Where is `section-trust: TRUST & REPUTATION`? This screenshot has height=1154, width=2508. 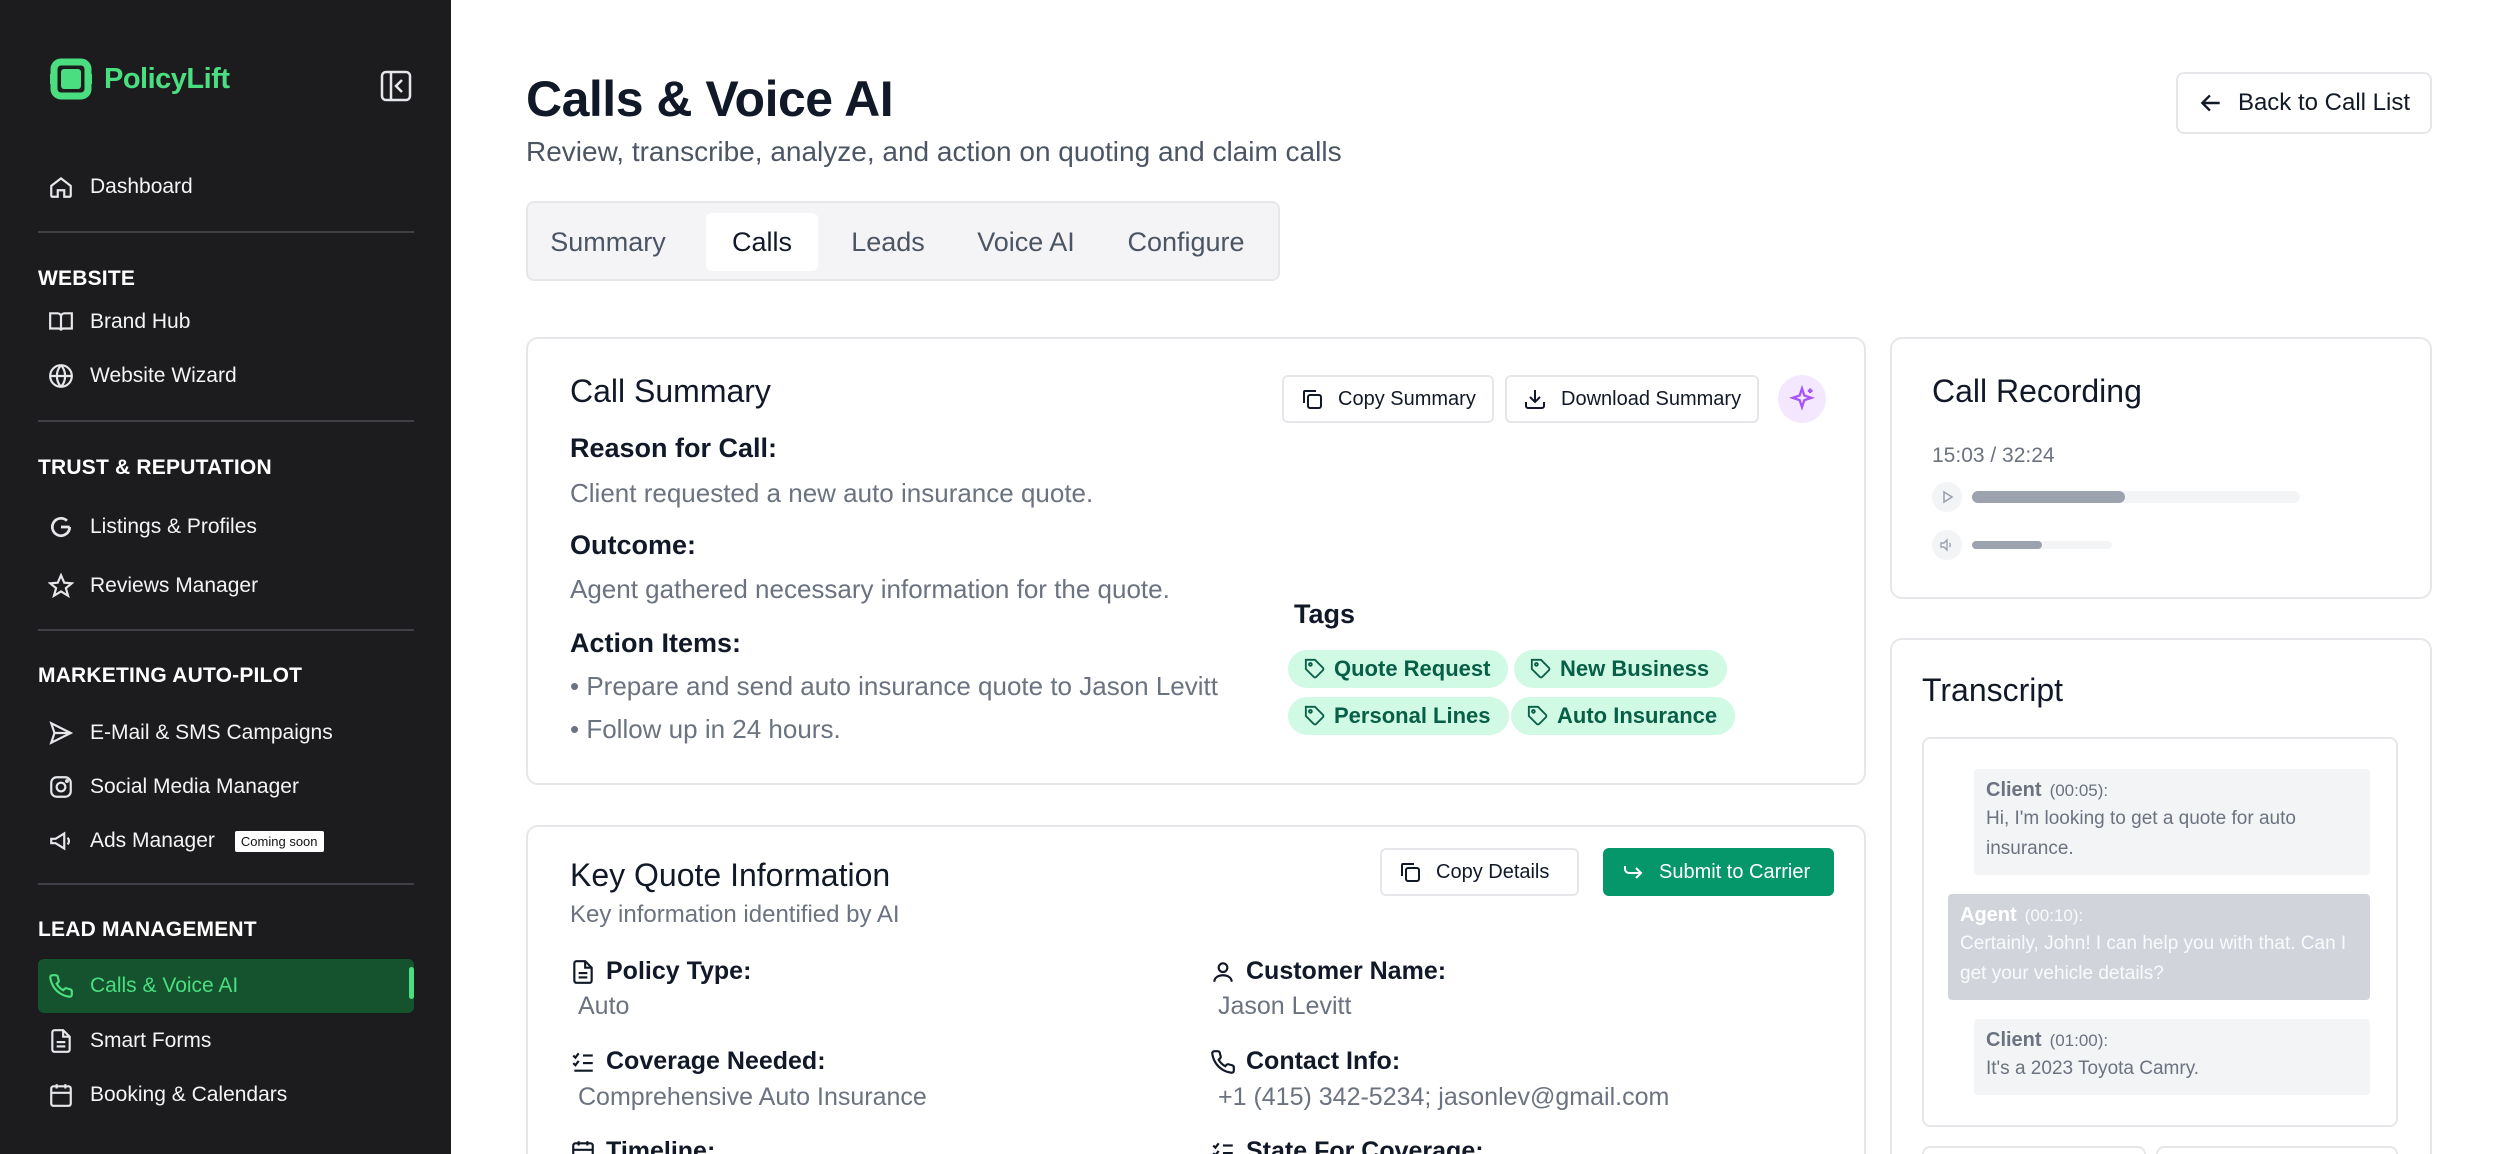 section-trust: TRUST & REPUTATION is located at coordinates (155, 467).